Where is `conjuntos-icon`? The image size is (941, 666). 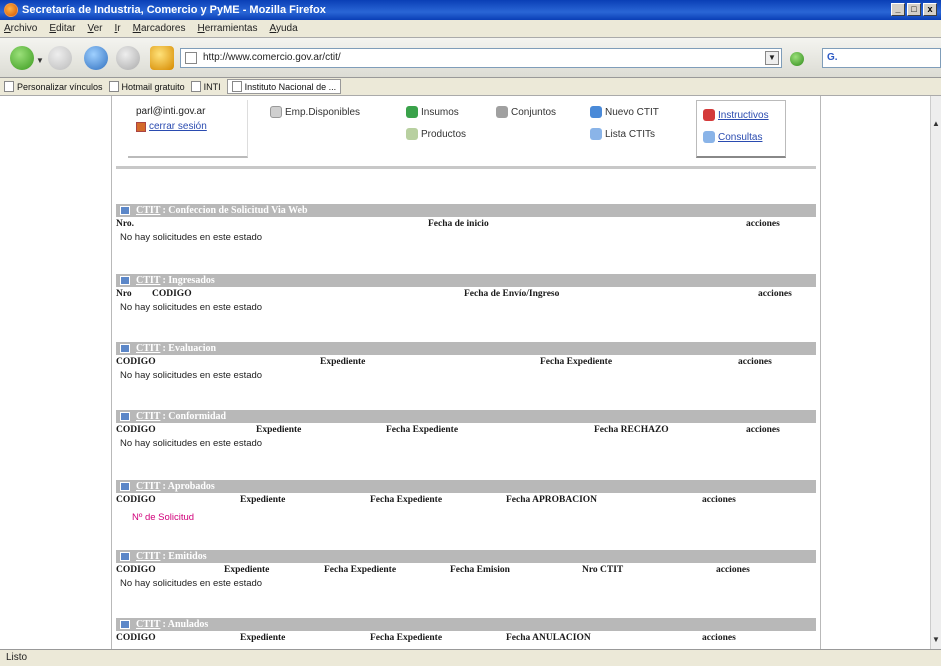
conjuntos-icon is located at coordinates (502, 112).